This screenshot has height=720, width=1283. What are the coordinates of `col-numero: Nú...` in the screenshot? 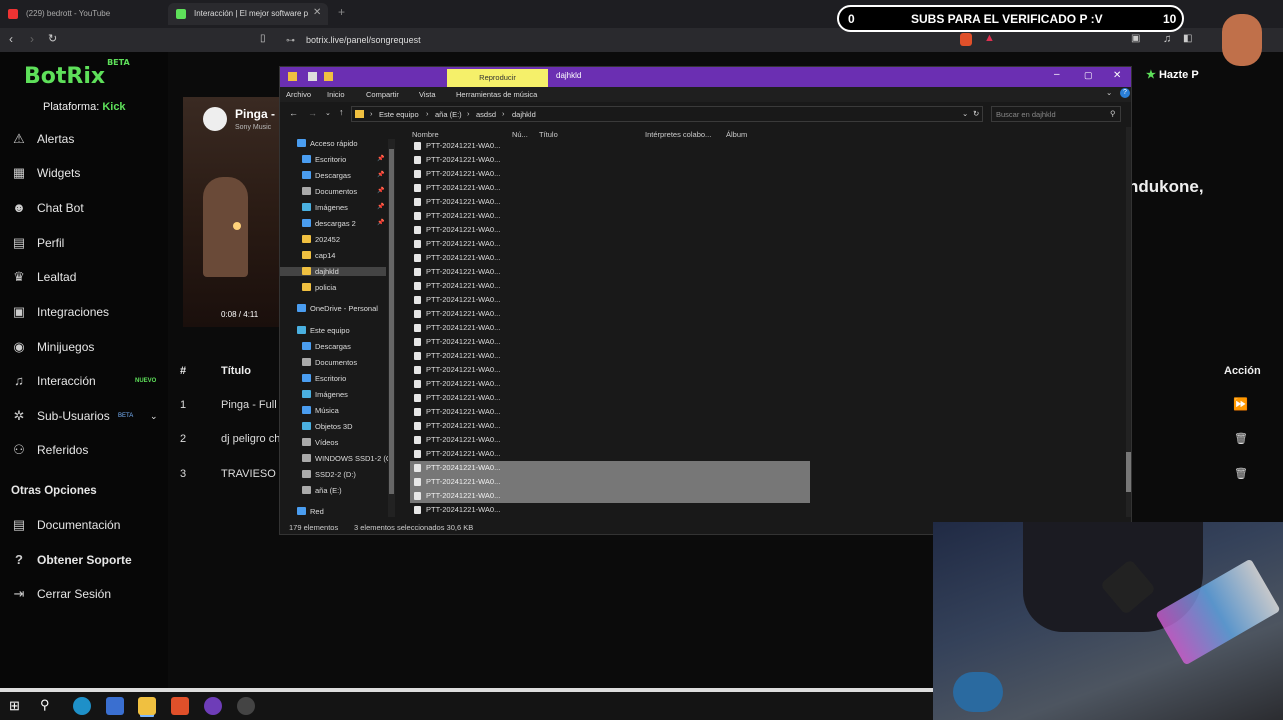 It's located at (520, 134).